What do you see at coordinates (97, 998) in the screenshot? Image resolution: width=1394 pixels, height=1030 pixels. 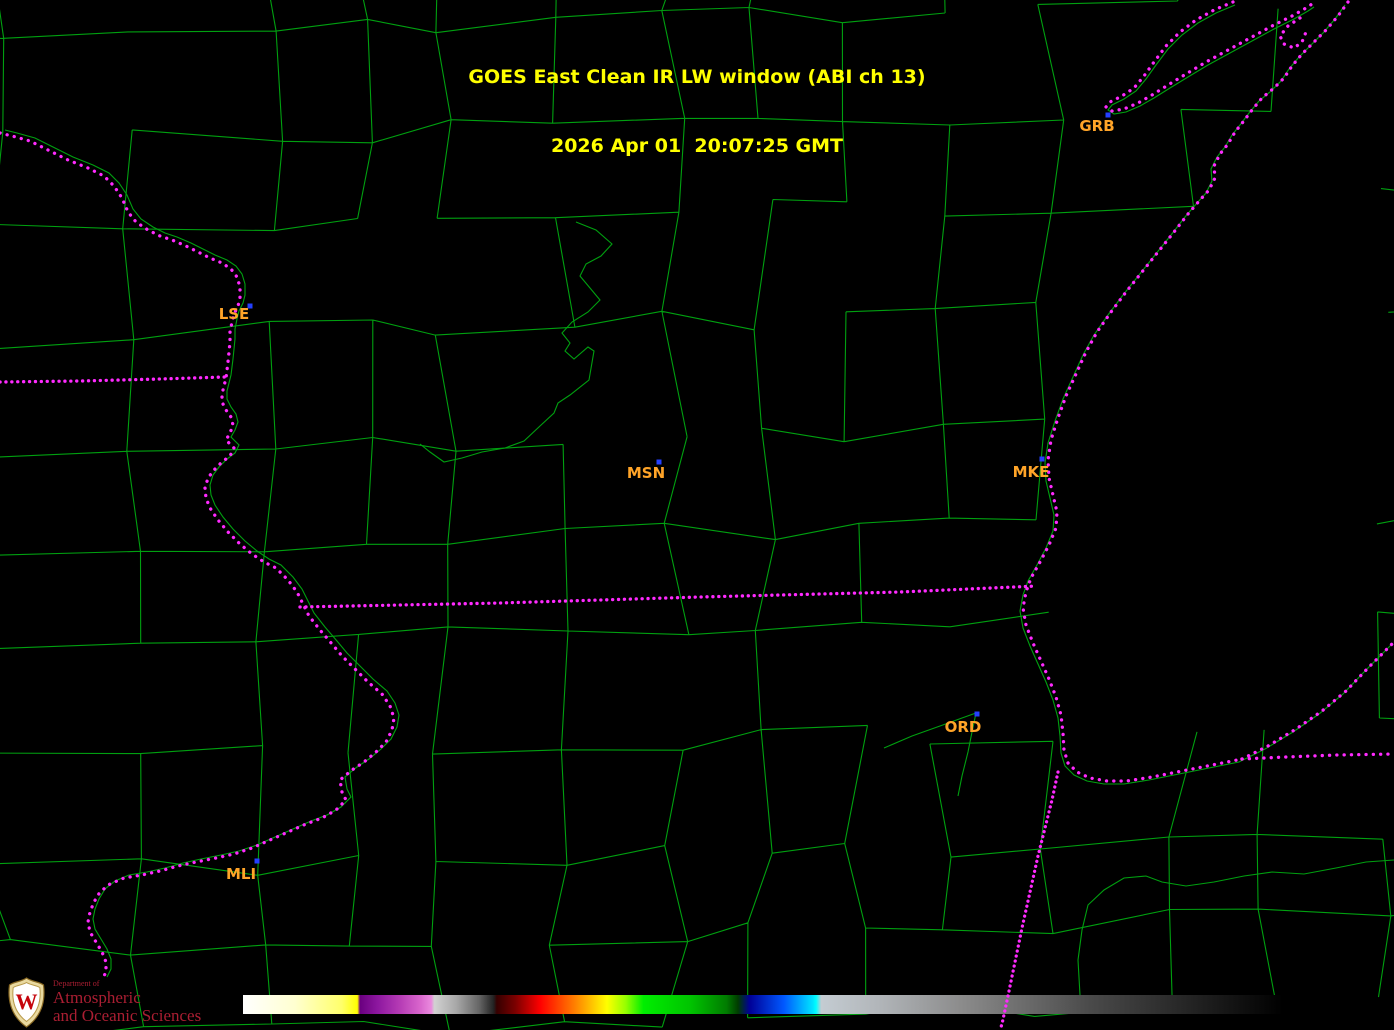 I see `logo-line1: Atmospheric` at bounding box center [97, 998].